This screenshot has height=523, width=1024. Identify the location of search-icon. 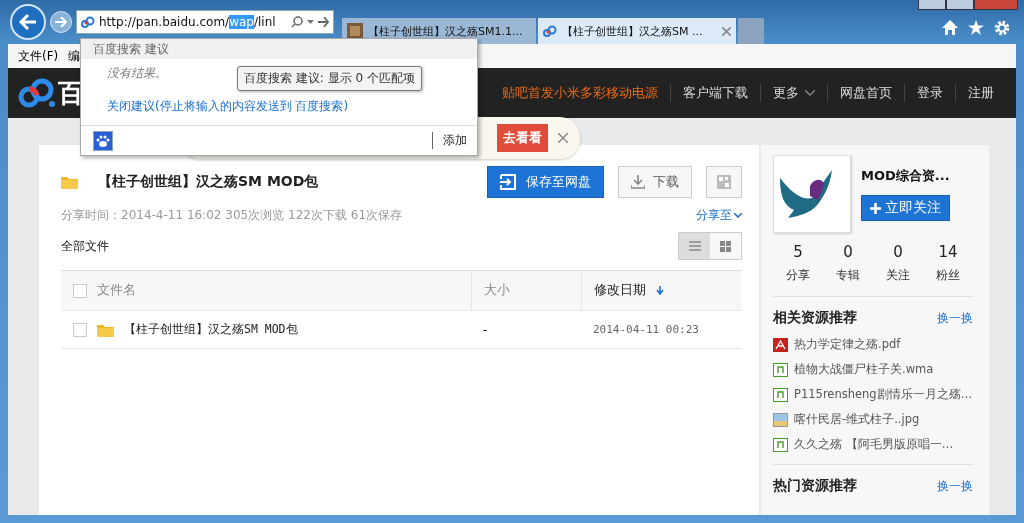
(297, 22).